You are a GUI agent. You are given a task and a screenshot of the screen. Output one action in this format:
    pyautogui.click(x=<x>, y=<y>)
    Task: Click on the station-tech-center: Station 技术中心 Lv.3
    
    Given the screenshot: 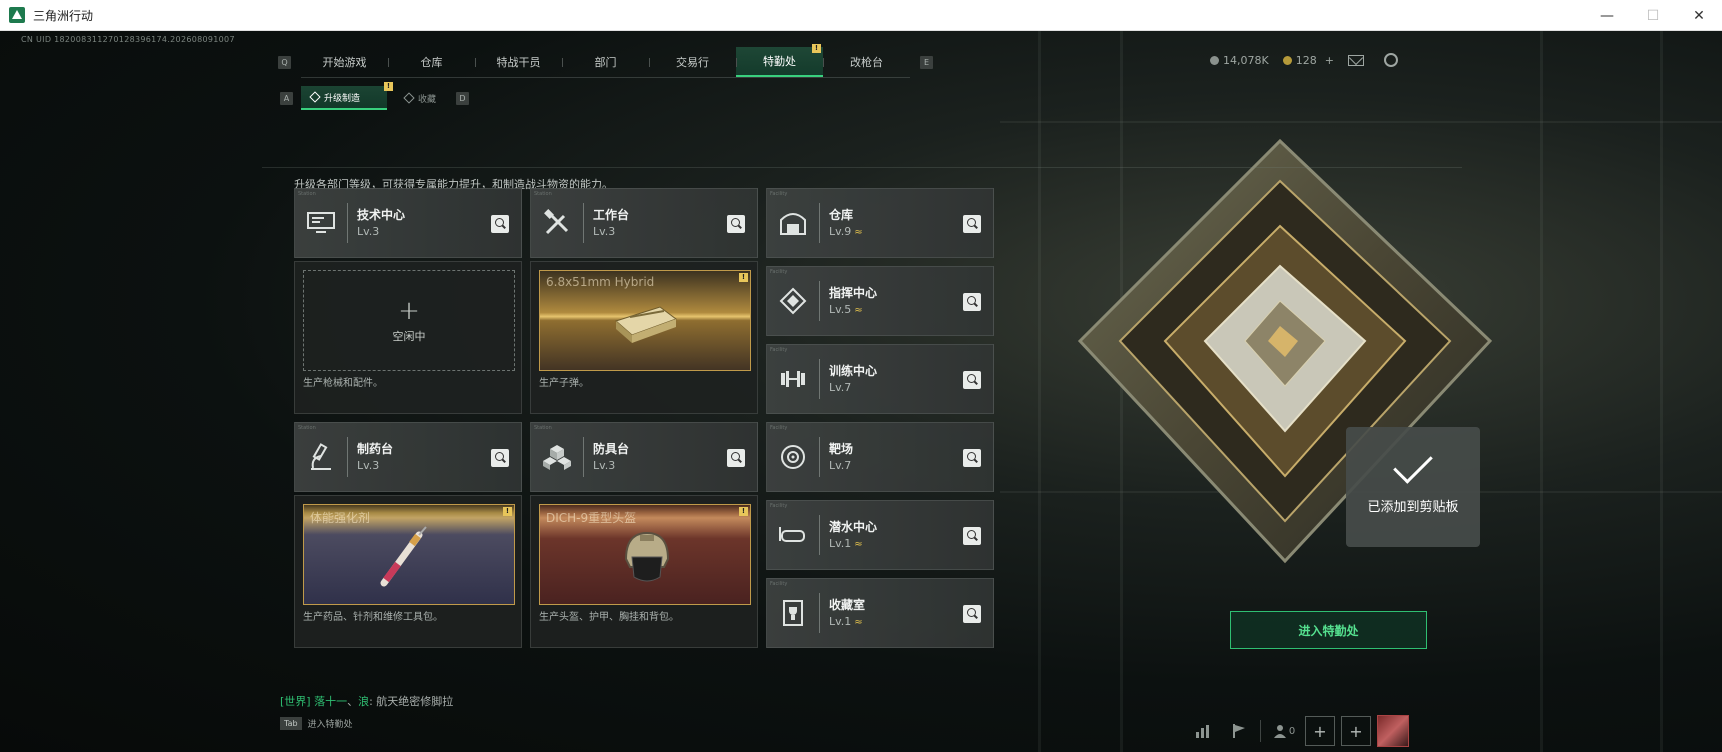 What is the action you would take?
    pyautogui.click(x=408, y=223)
    